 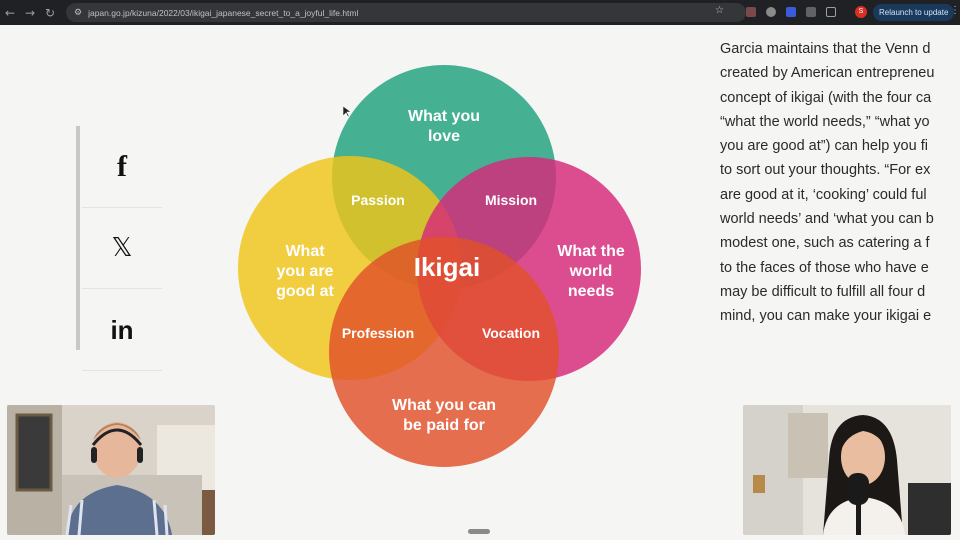 What do you see at coordinates (824, 146) in the screenshot?
I see `article-line: you are good at”) can help you fi` at bounding box center [824, 146].